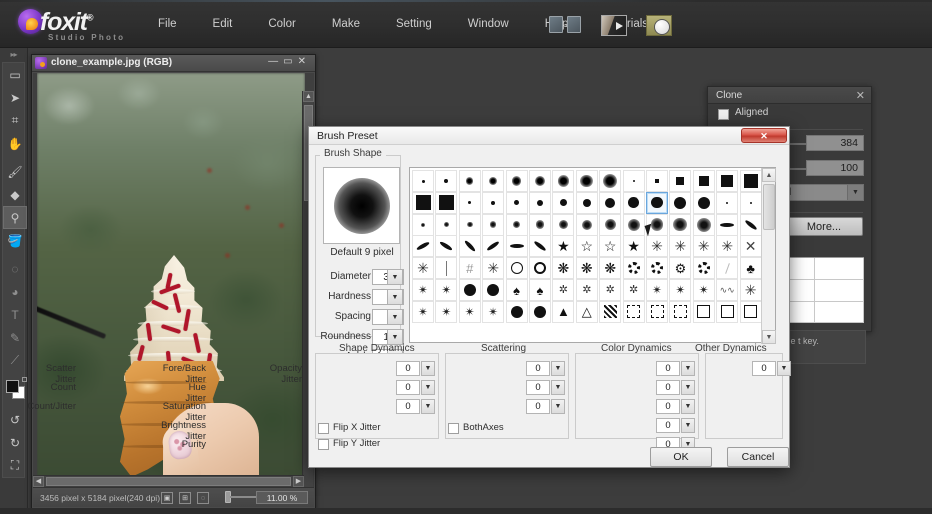 The image size is (932, 514). Describe the element at coordinates (668, 387) in the screenshot. I see `dyn-input-hue-jitter: 0` at that location.